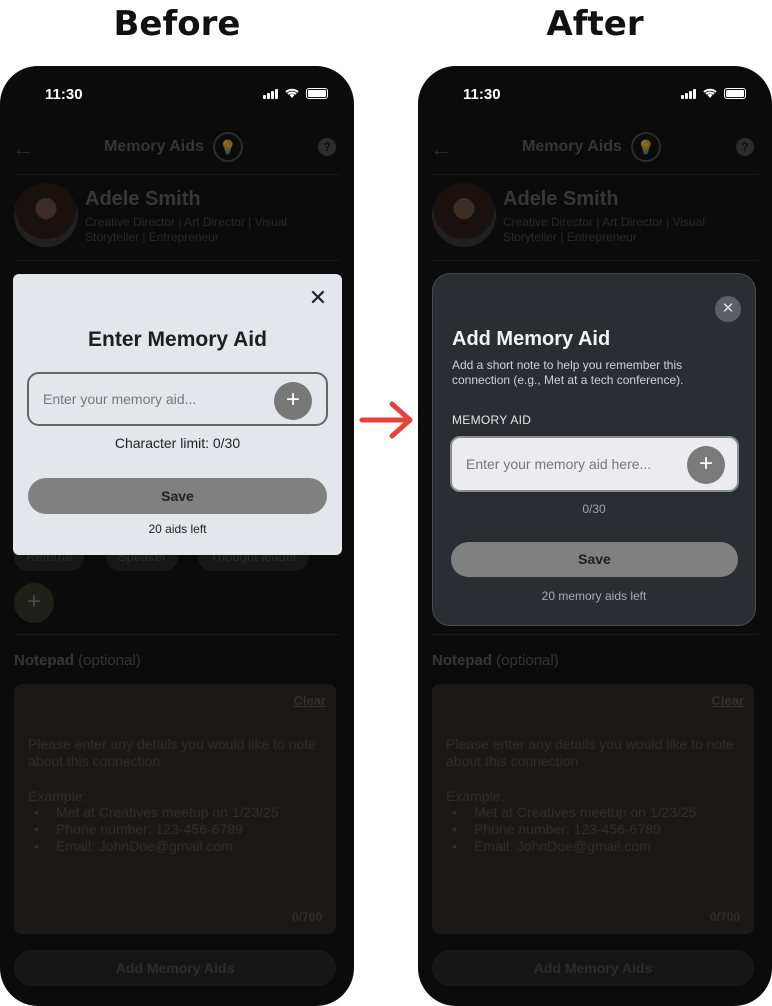  Describe the element at coordinates (594, 509) in the screenshot. I see `character-count: 0/30` at that location.